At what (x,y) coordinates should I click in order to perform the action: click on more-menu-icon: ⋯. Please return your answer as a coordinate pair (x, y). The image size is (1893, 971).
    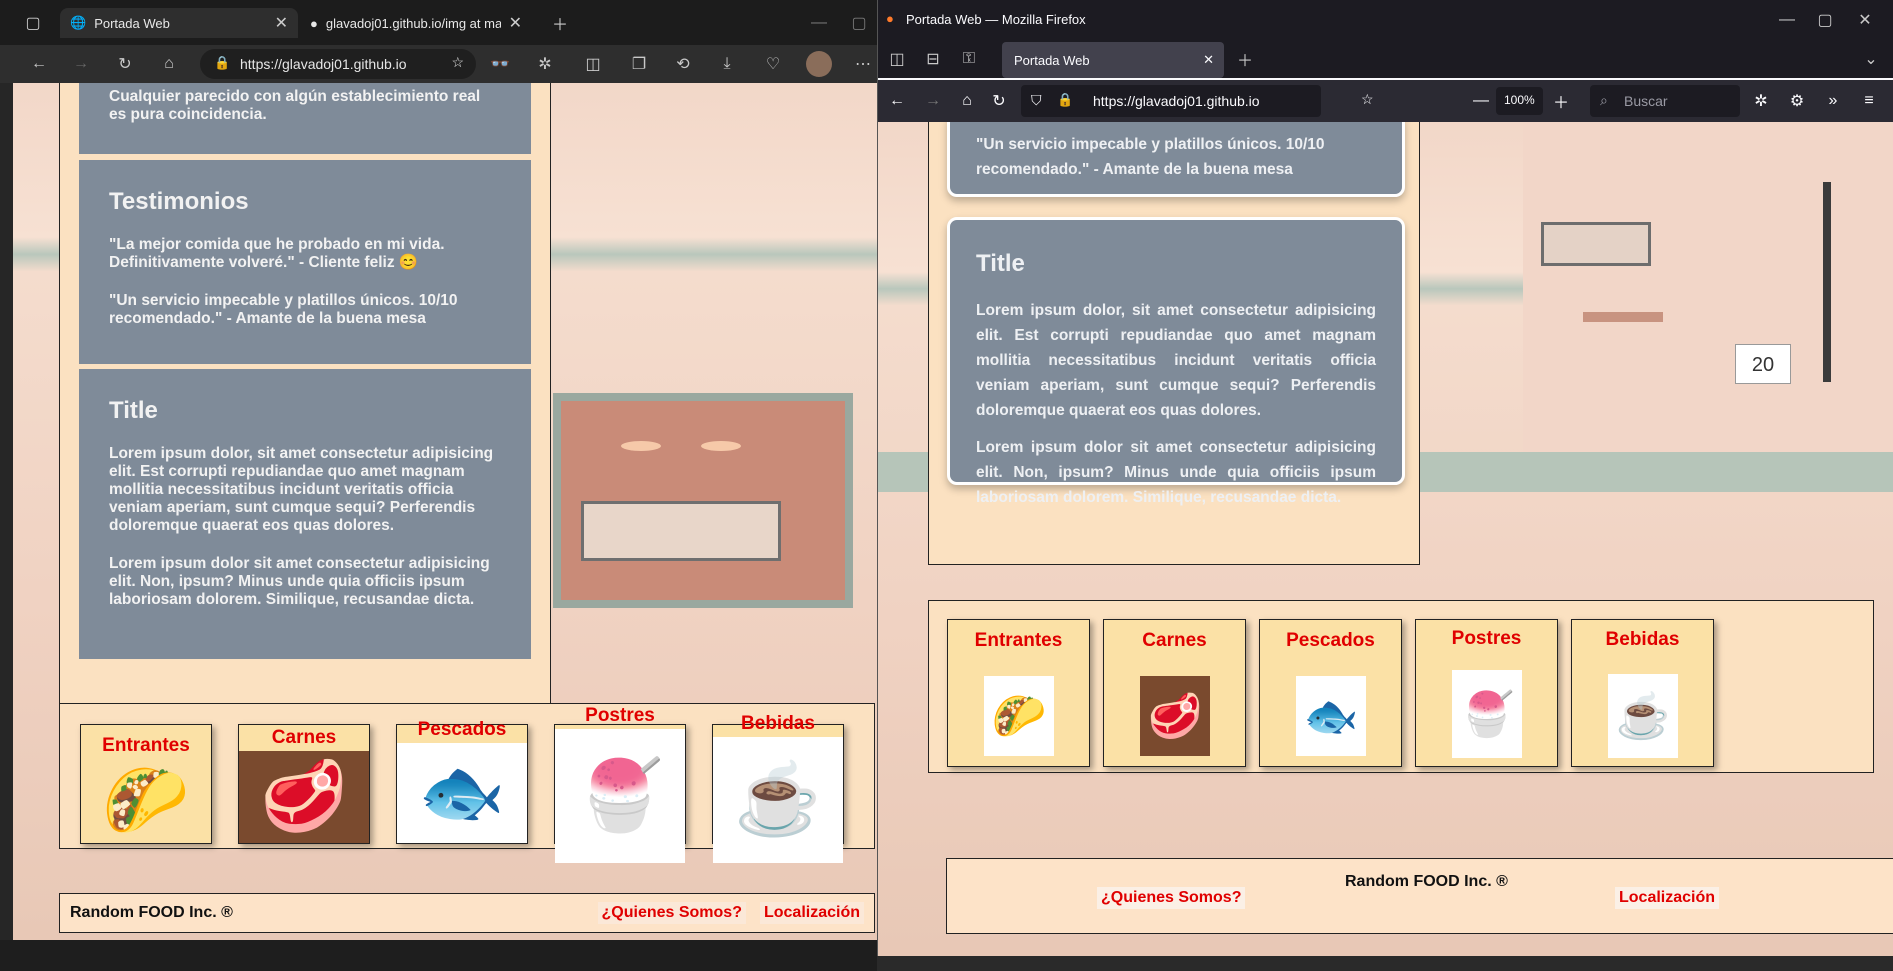
    Looking at the image, I should click on (863, 64).